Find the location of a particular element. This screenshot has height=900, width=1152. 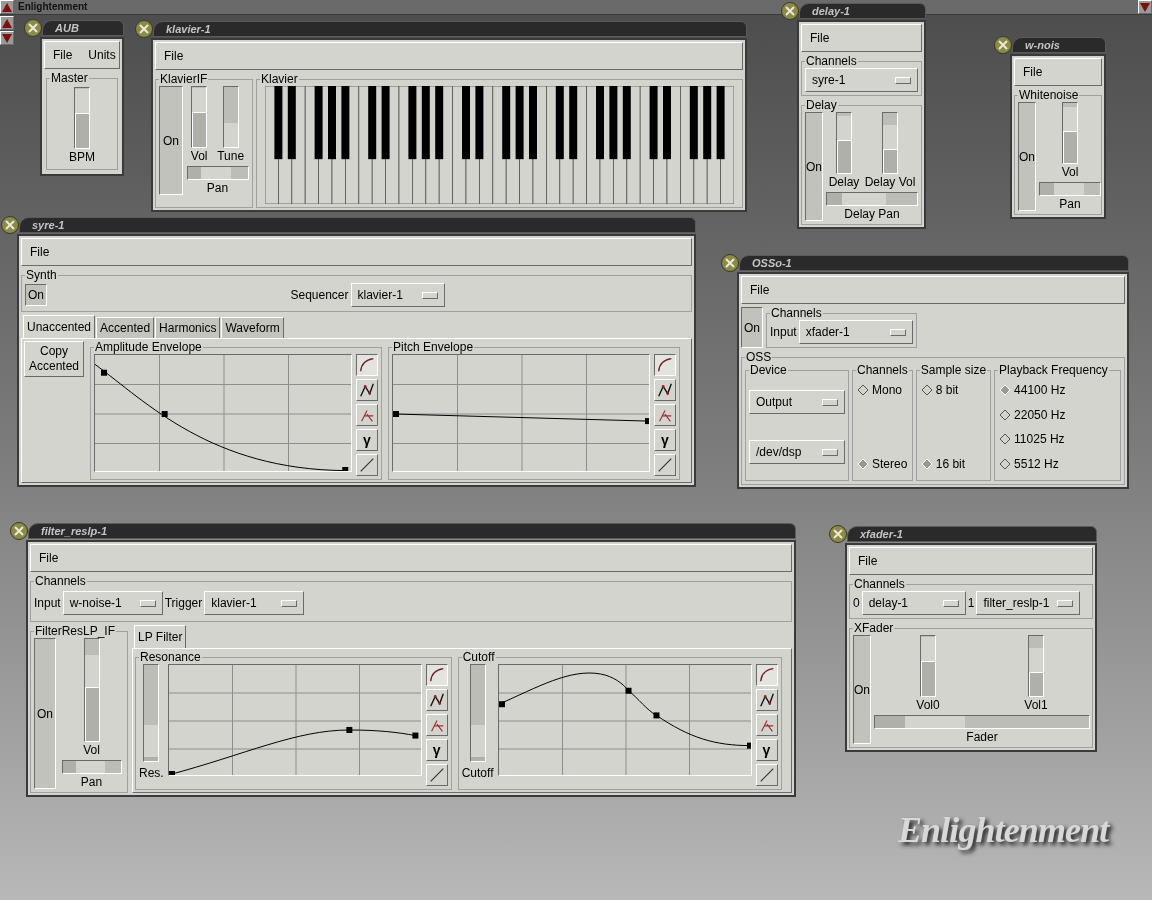

tab: Harmonics is located at coordinates (188, 327).